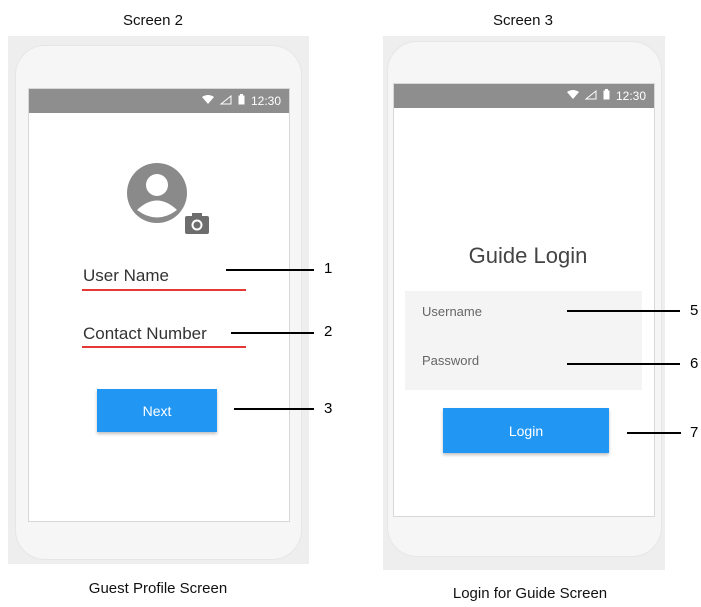 Image resolution: width=701 pixels, height=607 pixels. Describe the element at coordinates (528, 255) in the screenshot. I see `login-title: Guide Login` at that location.